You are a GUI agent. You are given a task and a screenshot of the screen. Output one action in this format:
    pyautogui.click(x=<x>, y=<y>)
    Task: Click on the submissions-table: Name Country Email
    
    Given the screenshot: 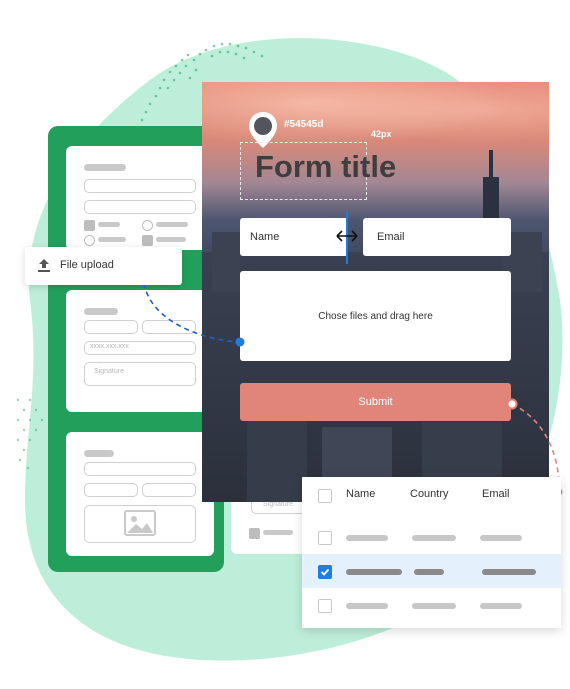 What is the action you would take?
    pyautogui.click(x=431, y=552)
    